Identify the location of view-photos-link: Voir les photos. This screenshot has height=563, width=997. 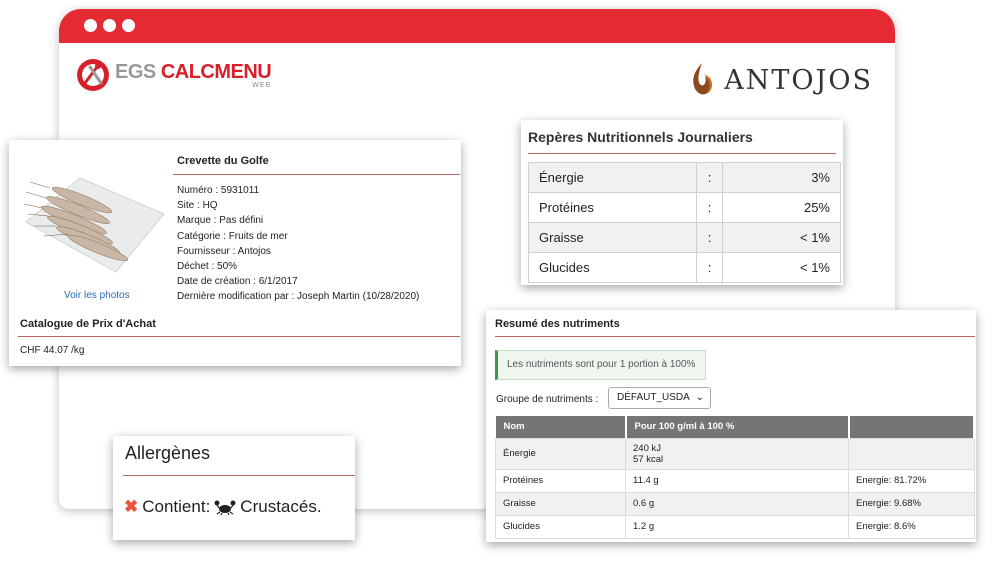
(97, 295).